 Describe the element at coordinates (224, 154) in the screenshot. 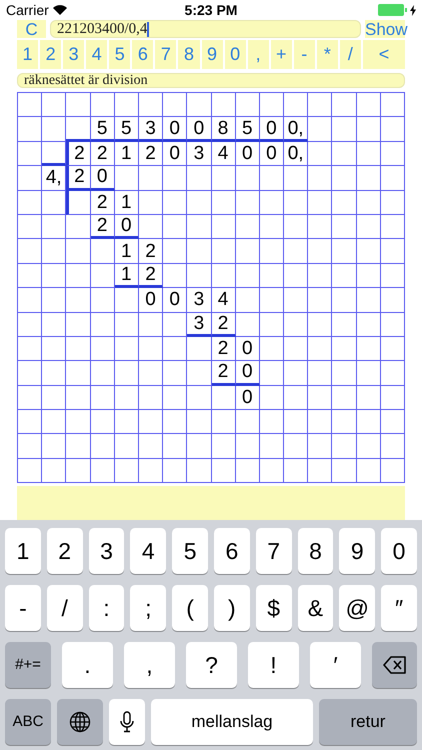

I see `grid-cell: 4` at that location.